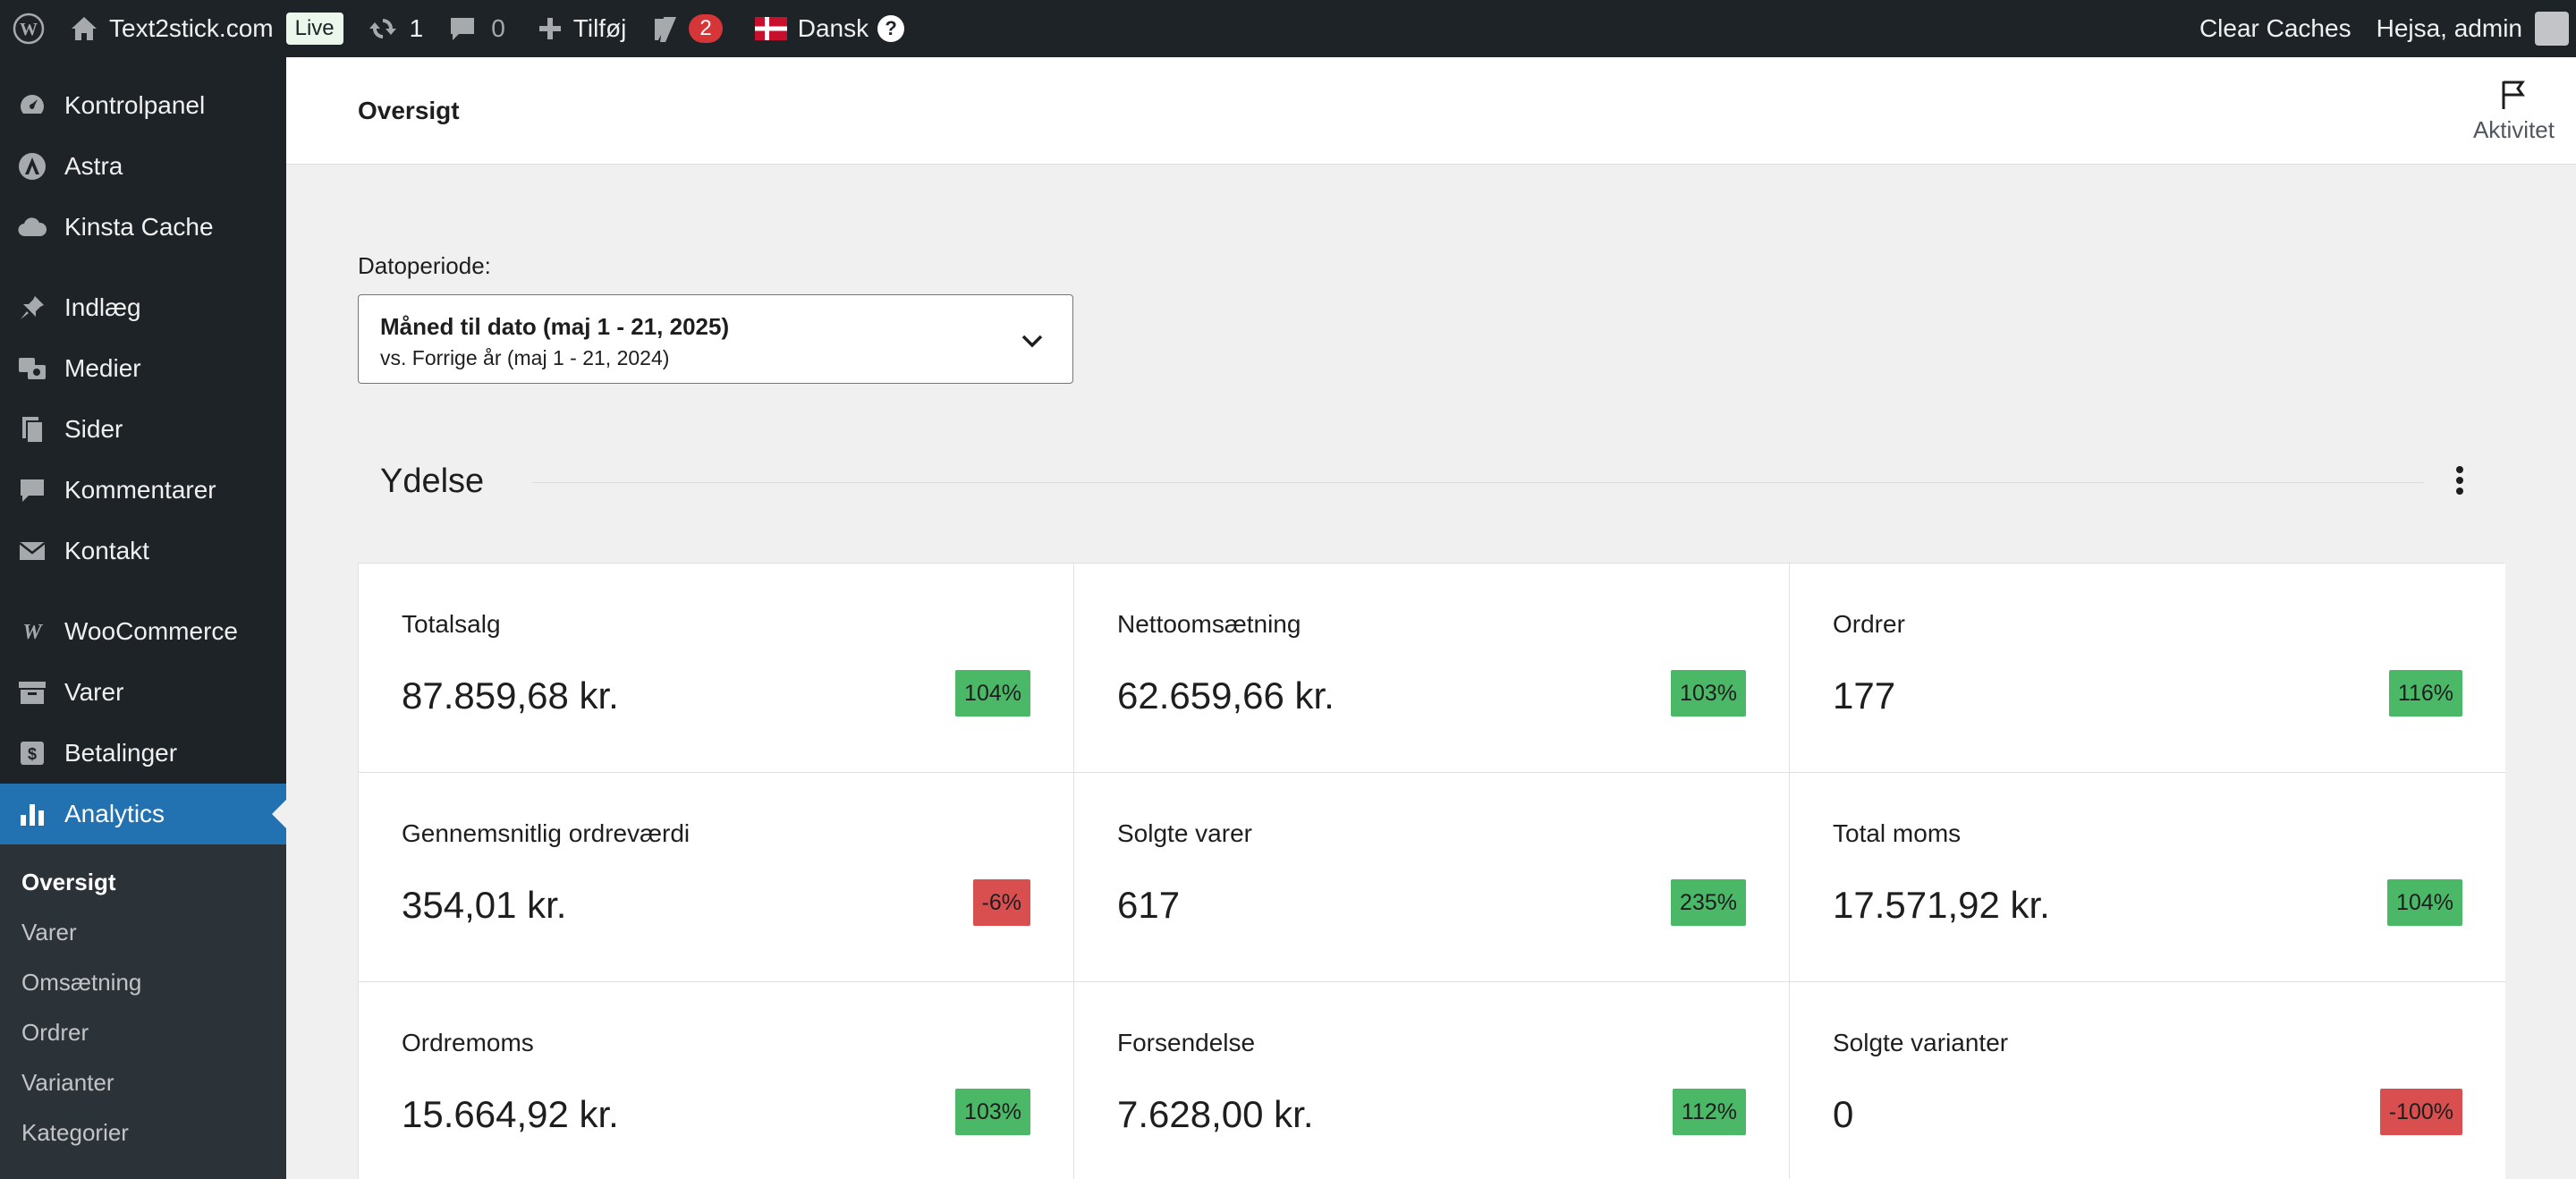  Describe the element at coordinates (716, 878) in the screenshot. I see `stat-card-gennemsnitlig-ordrevaerdi: Gennemsnitlig ordreværdi 354,01 kr. -6%` at that location.